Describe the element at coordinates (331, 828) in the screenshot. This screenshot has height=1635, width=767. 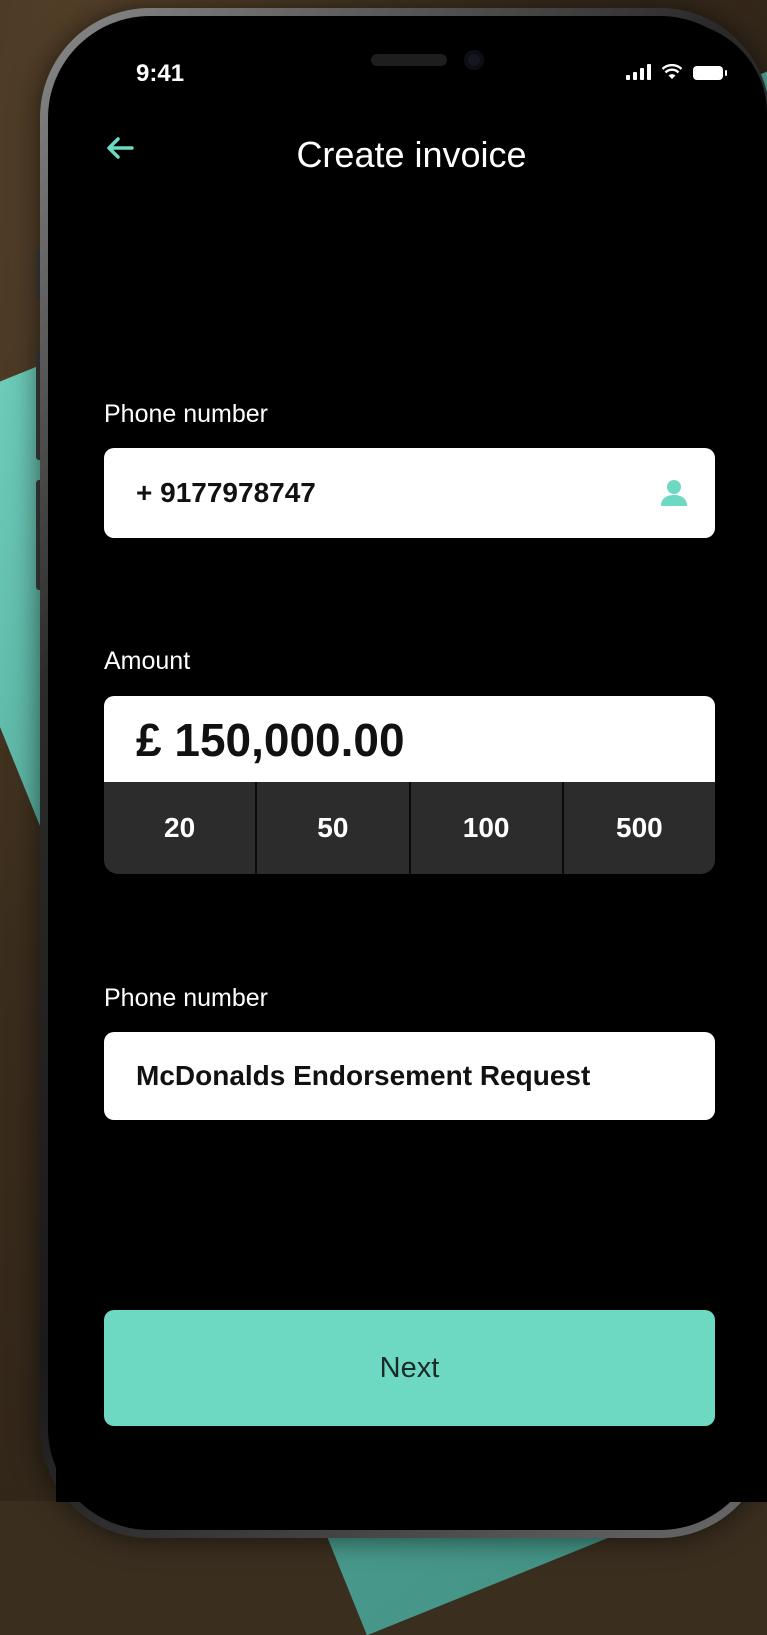
I see `quick-amount-50: 50` at that location.